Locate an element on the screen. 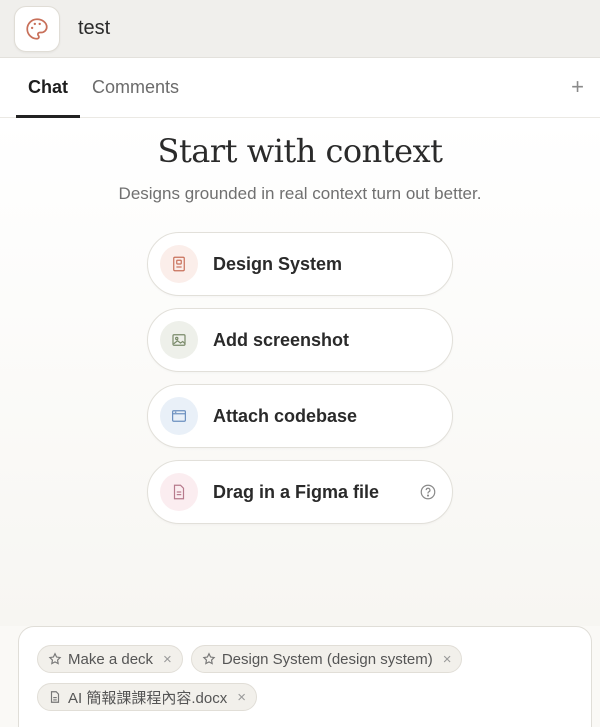 This screenshot has height=727, width=600. design-system-button: Design System is located at coordinates (300, 264).